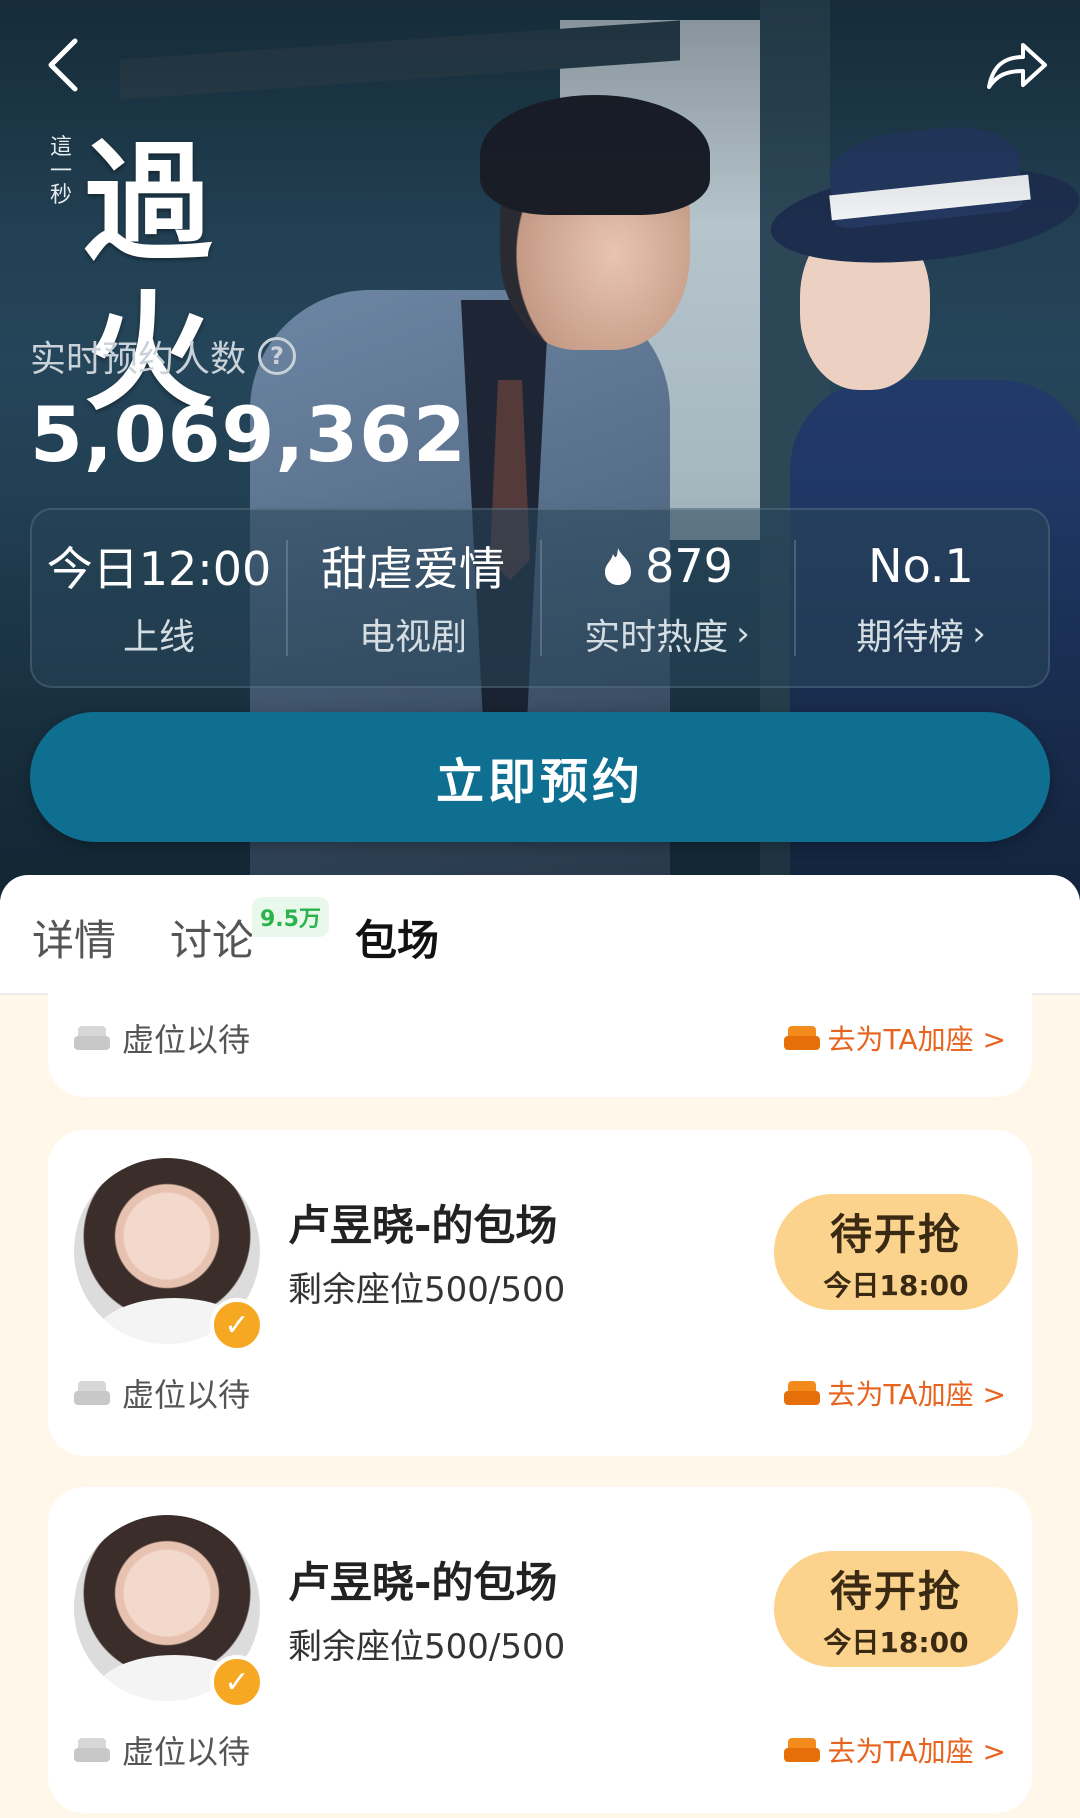 This screenshot has width=1080, height=1818. I want to click on back-button, so click(63, 65).